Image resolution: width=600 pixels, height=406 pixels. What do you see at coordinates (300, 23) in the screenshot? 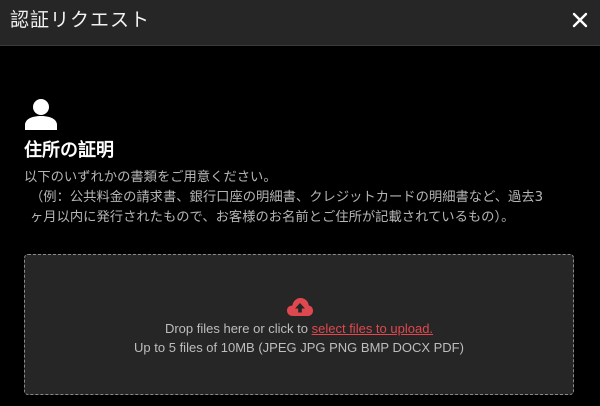
I see `modal-header: 認証リクエスト` at bounding box center [300, 23].